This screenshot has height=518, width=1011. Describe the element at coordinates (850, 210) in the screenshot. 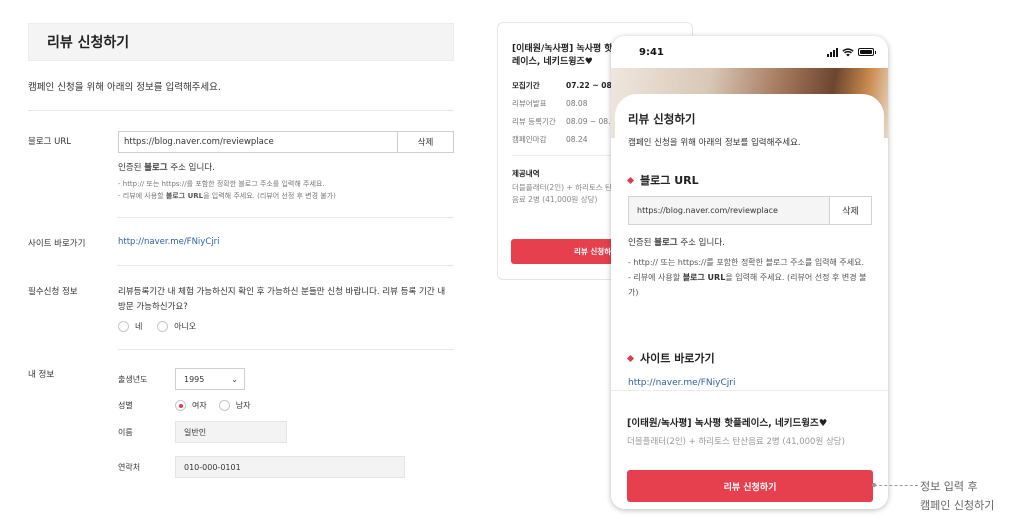

I see `mobile-delete-button: 삭제` at that location.